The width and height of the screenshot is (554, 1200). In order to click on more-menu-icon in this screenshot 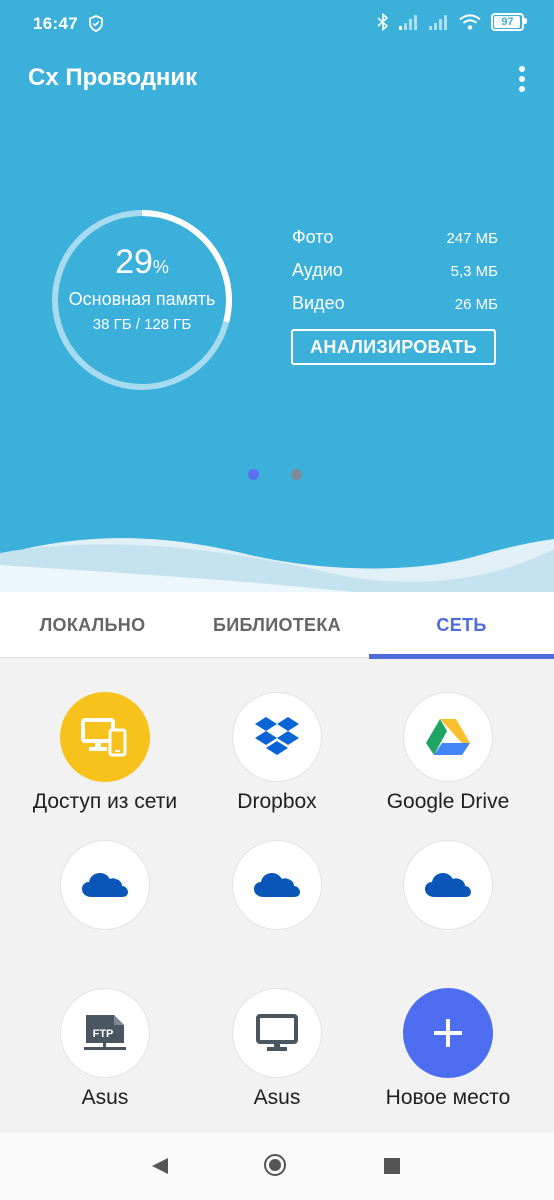, I will do `click(522, 80)`.